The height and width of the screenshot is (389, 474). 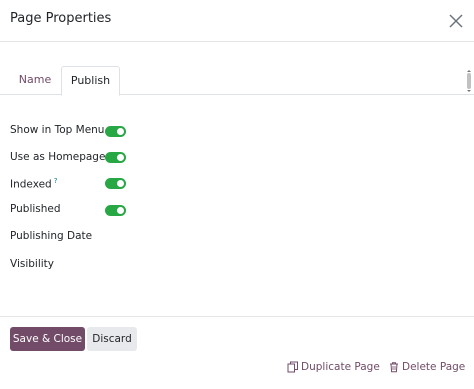 I want to click on use-as-homepage-toggle, so click(x=115, y=157).